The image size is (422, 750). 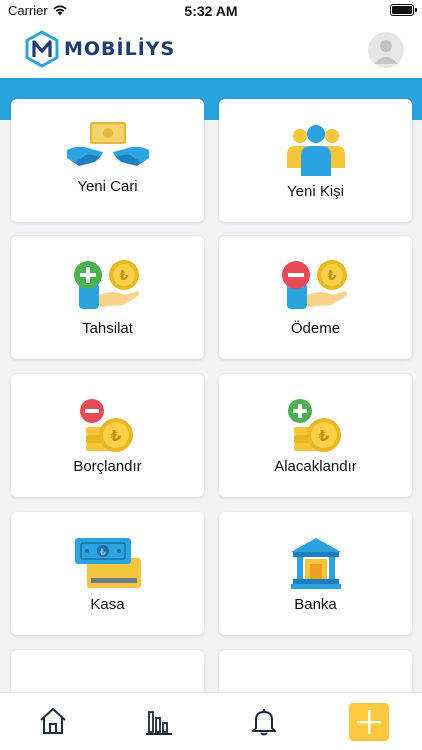 I want to click on card-partial-right, so click(x=315, y=671).